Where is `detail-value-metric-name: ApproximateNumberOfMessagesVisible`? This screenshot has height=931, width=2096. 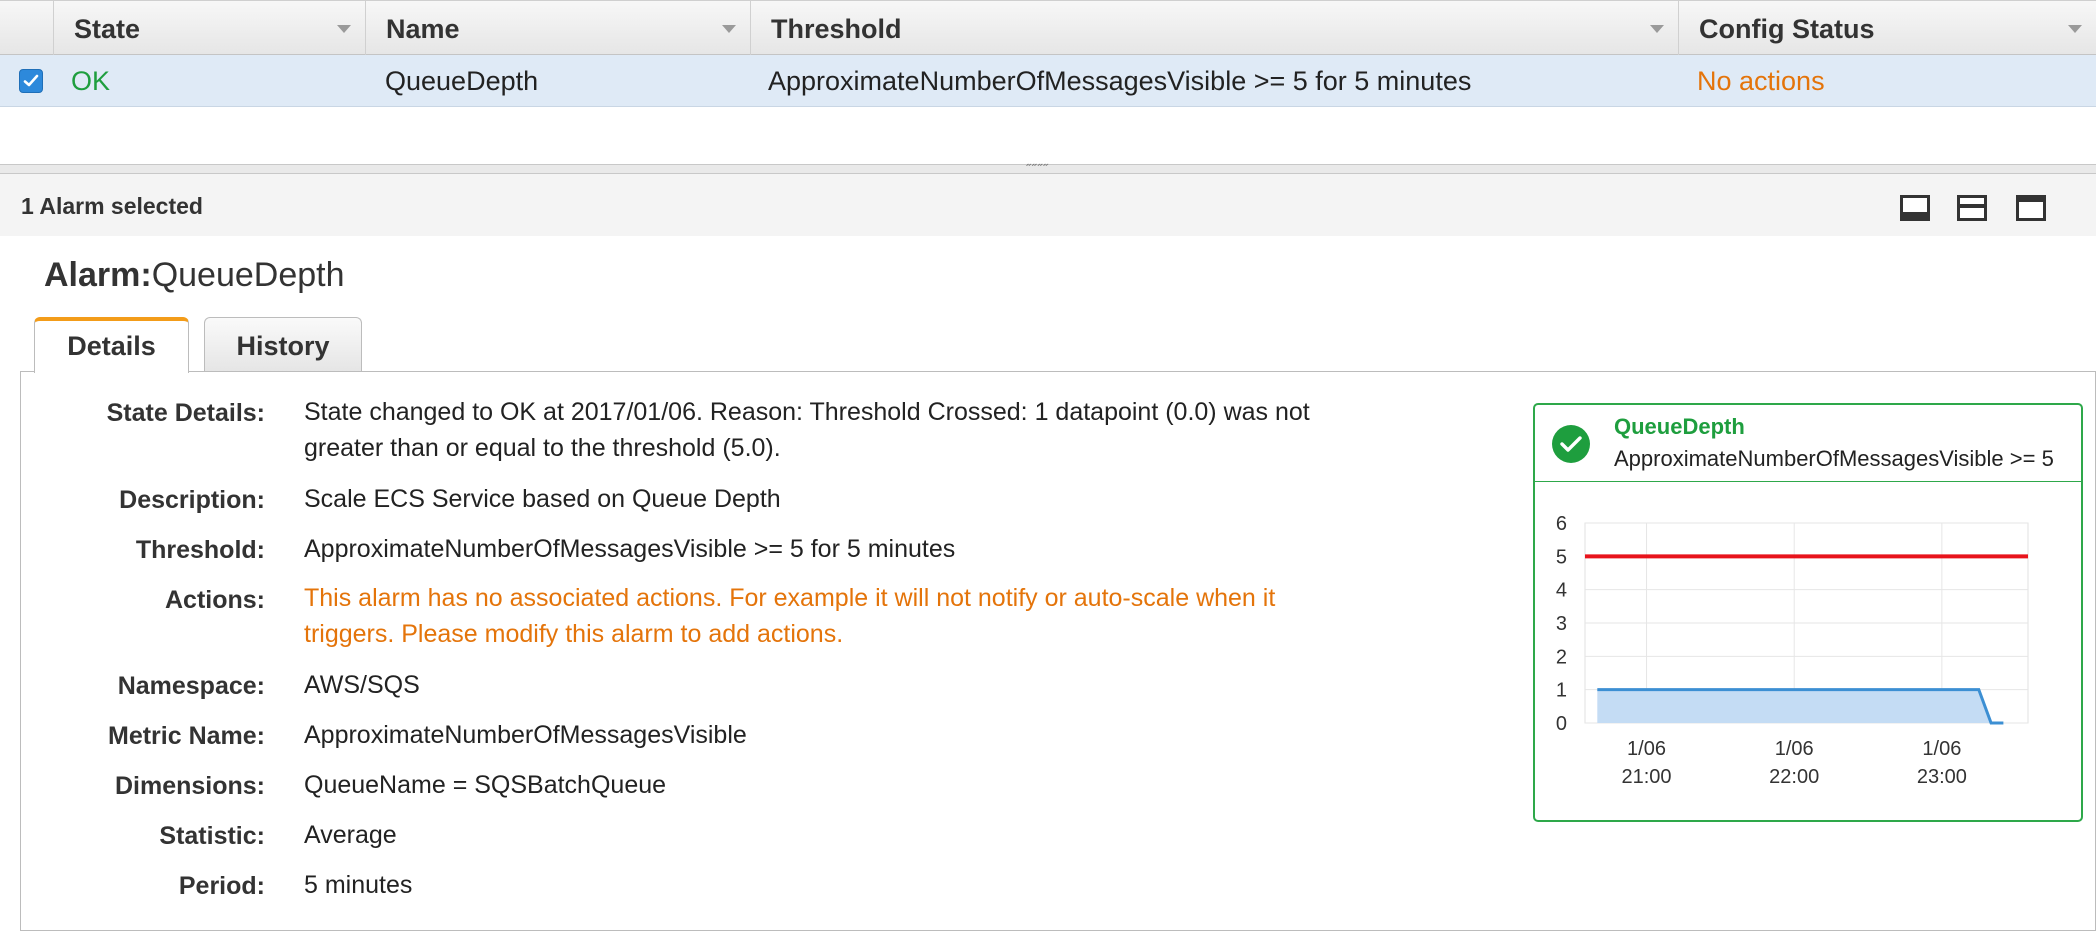
detail-value-metric-name: ApproximateNumberOfMessagesVisible is located at coordinates (525, 735).